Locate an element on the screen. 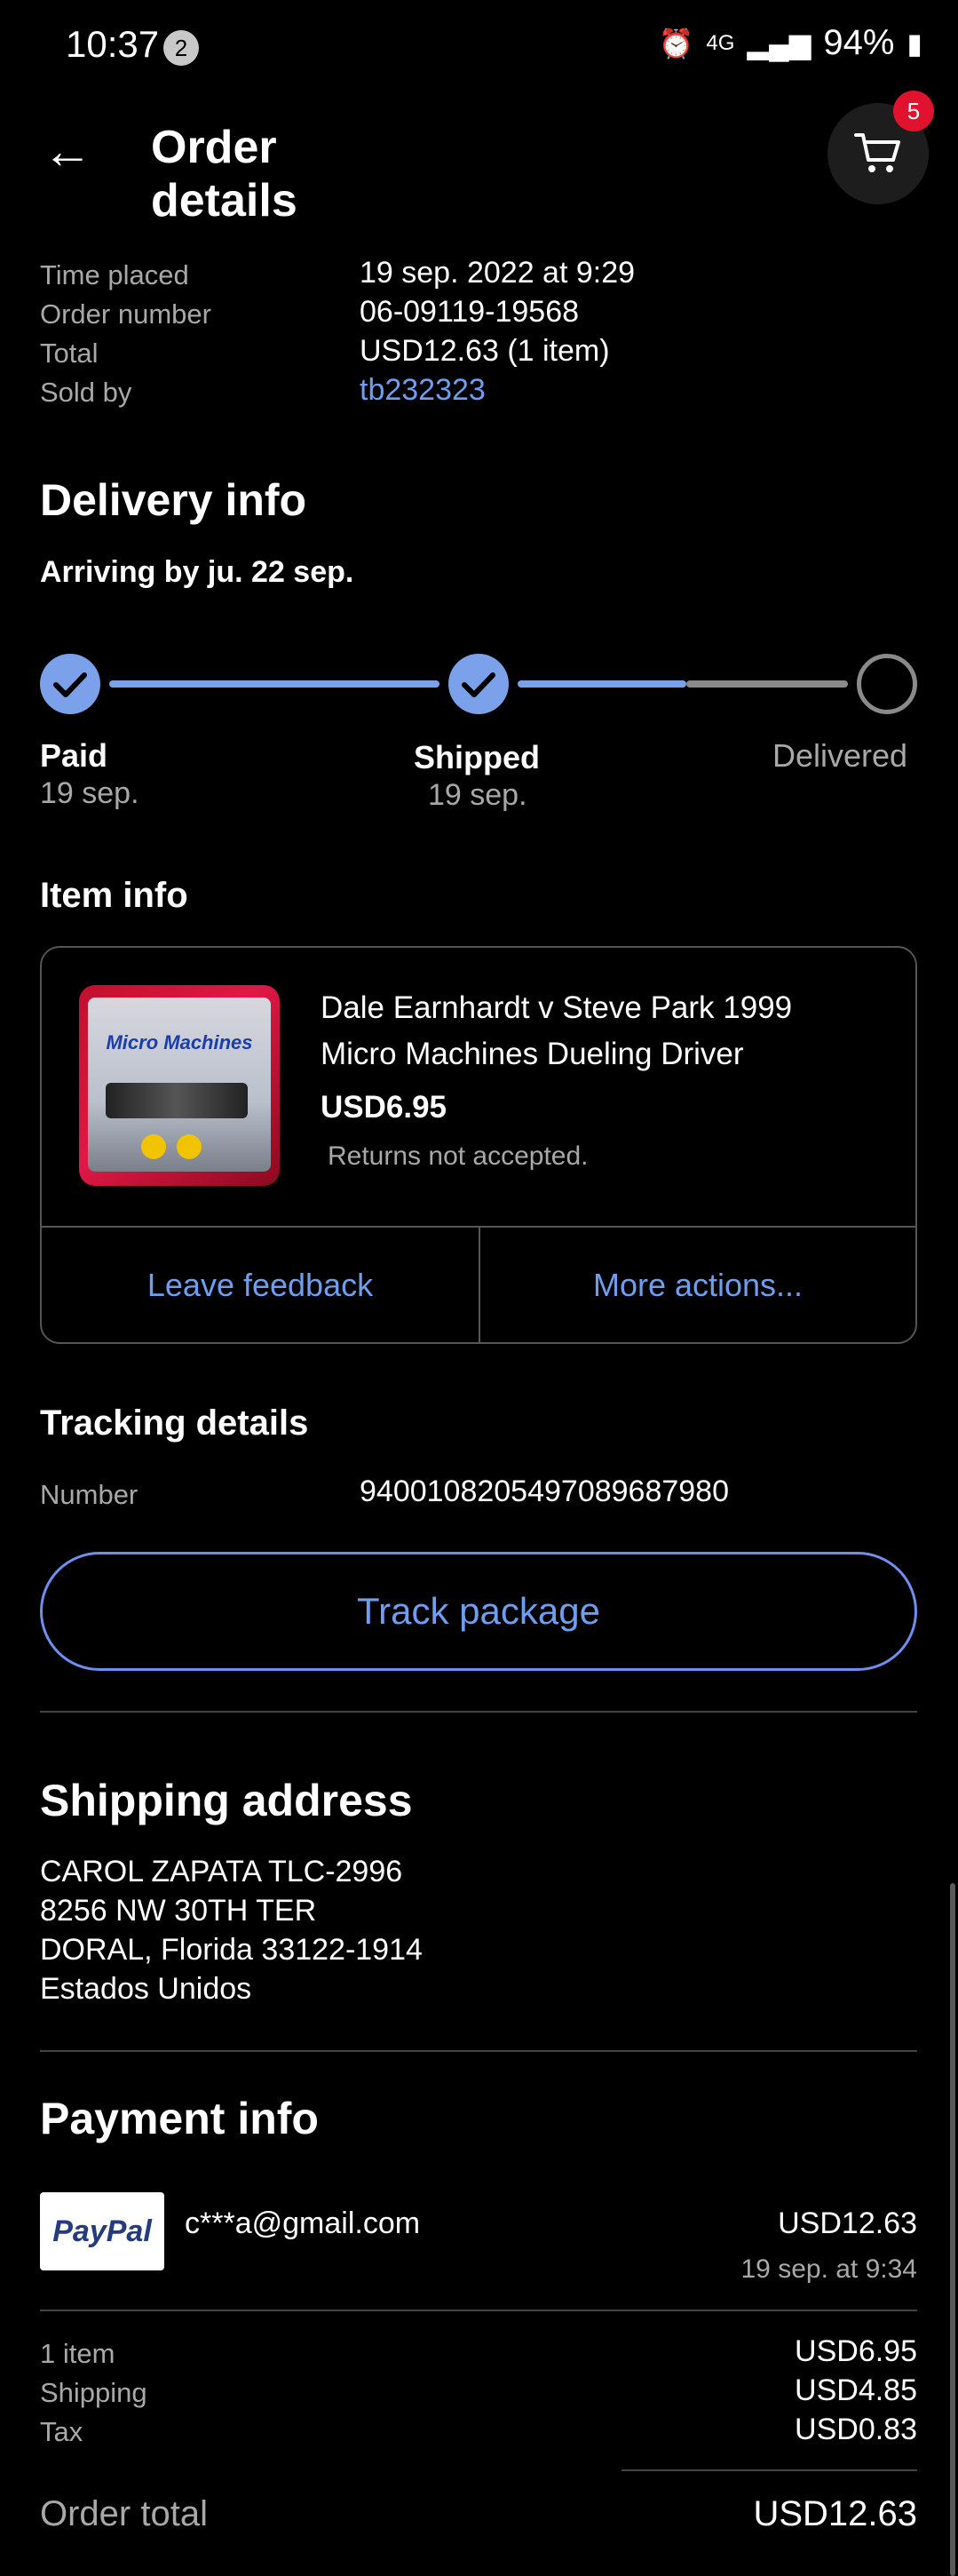 Image resolution: width=958 pixels, height=2576 pixels. item-image-brand: Micro Machines is located at coordinates (180, 1042).